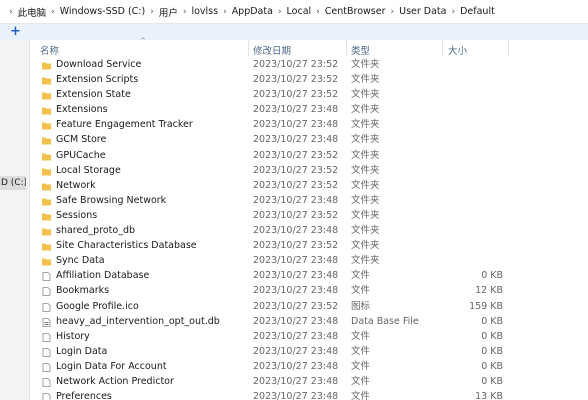 The height and width of the screenshot is (400, 588). Describe the element at coordinates (457, 50) in the screenshot. I see `column-header-size: 大小` at that location.